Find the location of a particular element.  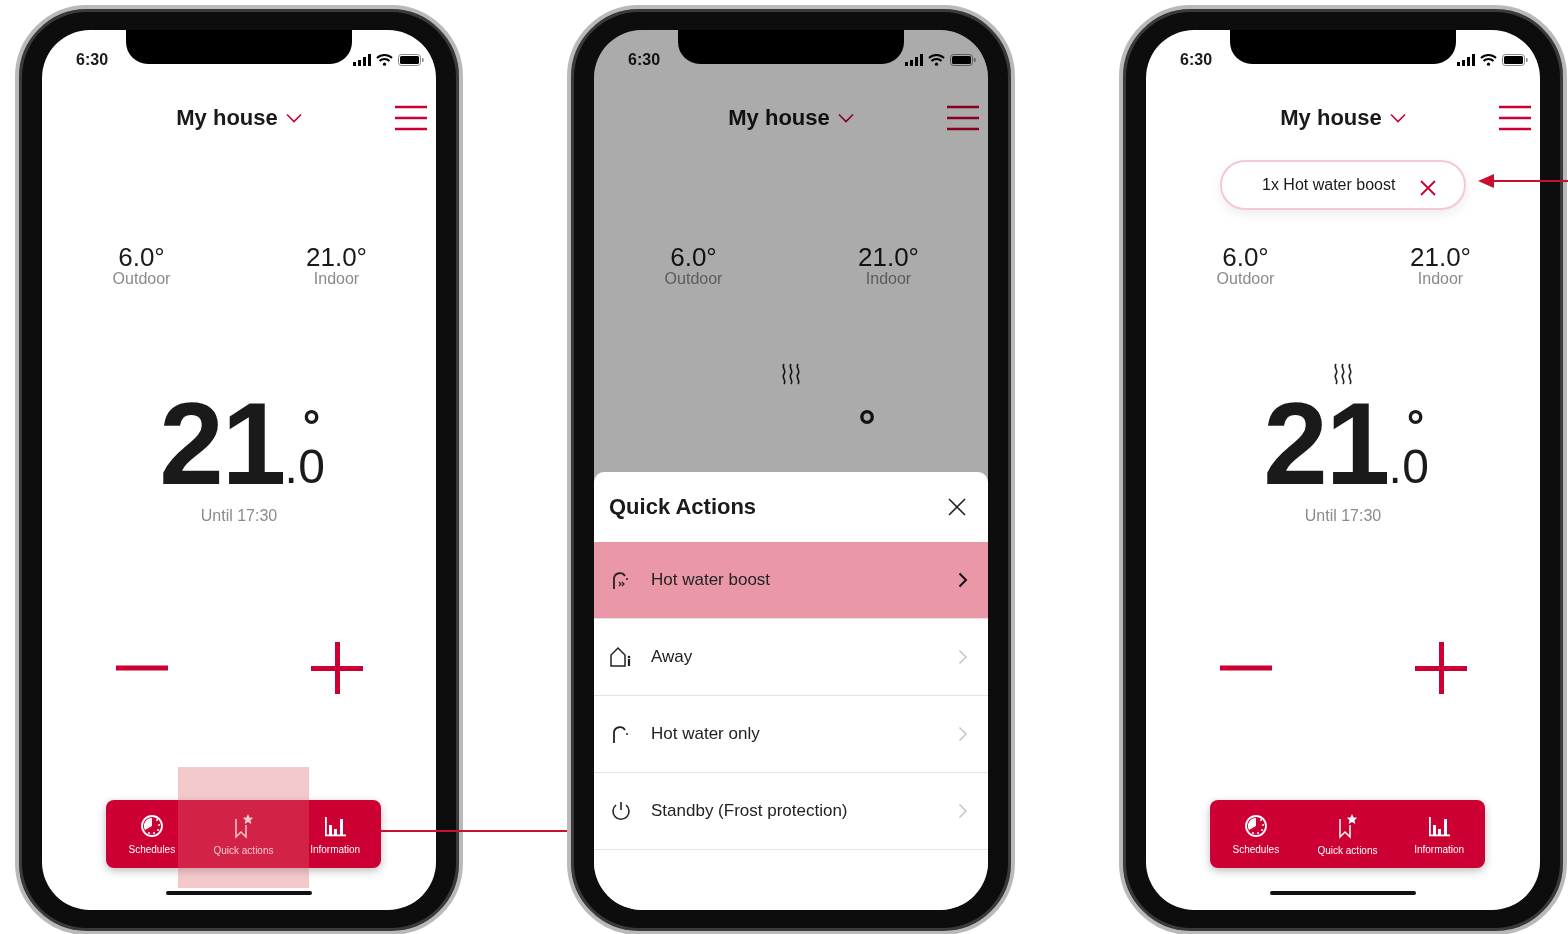

power-icon is located at coordinates (621, 811).